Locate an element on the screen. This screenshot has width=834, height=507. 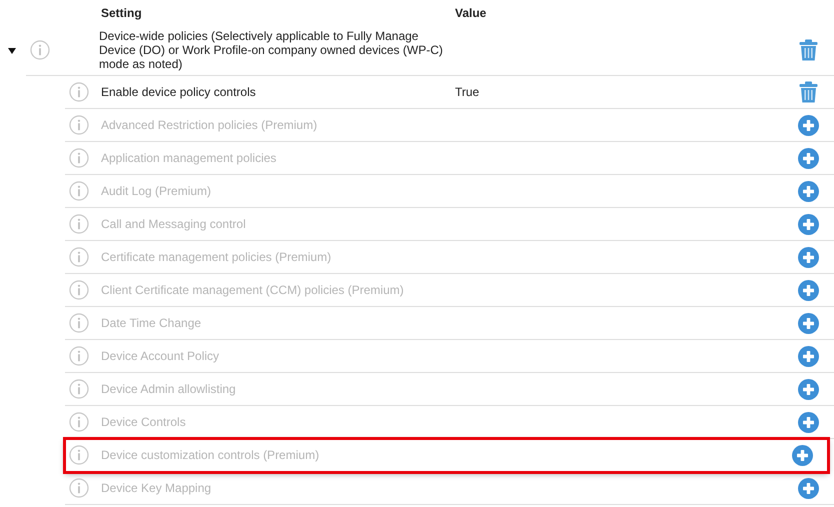
setting-label: Device customization controls (Premium) is located at coordinates (210, 455).